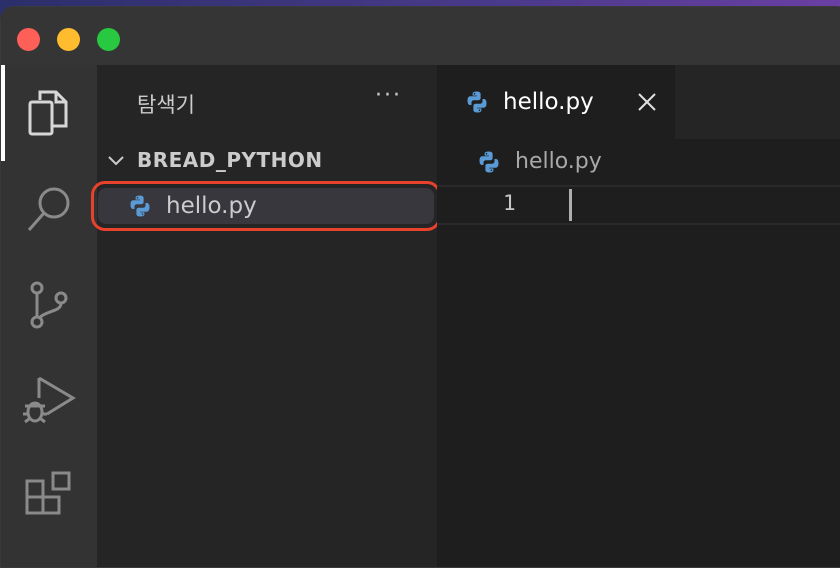 The height and width of the screenshot is (568, 840). I want to click on source-control-icon, so click(49, 305).